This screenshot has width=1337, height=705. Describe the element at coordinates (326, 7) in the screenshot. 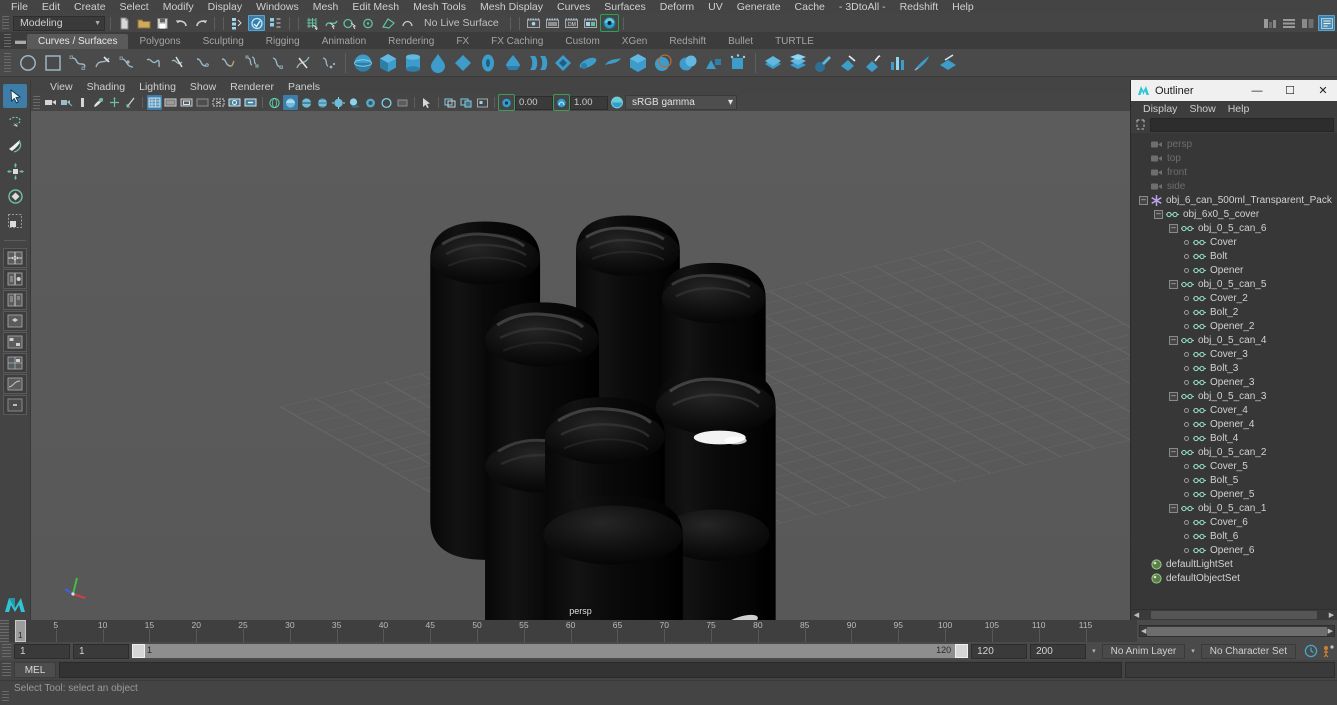

I see `menu-mesh: Mesh` at that location.